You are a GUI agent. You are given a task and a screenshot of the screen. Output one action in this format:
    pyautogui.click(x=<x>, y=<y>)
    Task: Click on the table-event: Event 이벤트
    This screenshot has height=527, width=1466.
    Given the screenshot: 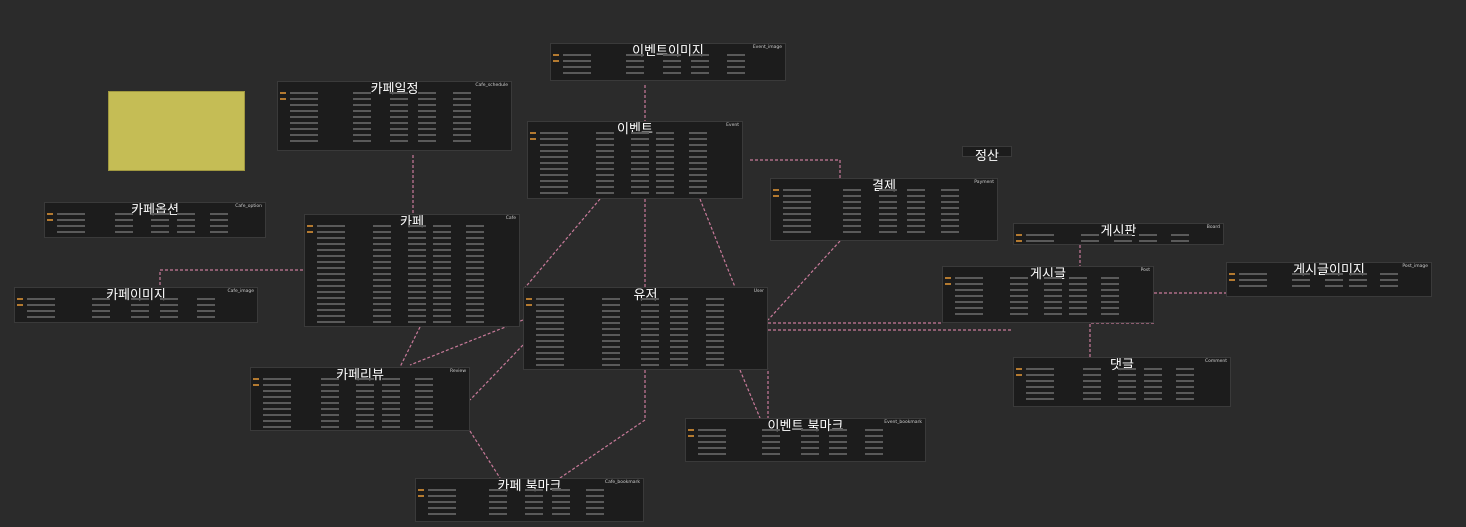 What is the action you would take?
    pyautogui.click(x=635, y=160)
    